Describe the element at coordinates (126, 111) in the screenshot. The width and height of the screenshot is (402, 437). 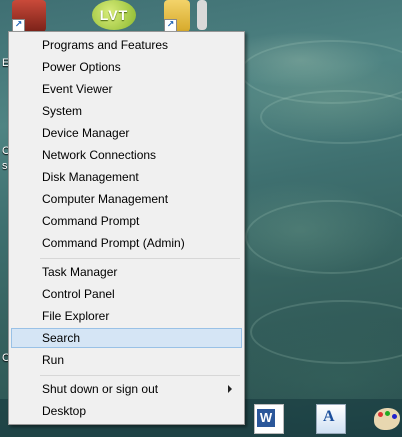
I see `menu-item-system: System` at that location.